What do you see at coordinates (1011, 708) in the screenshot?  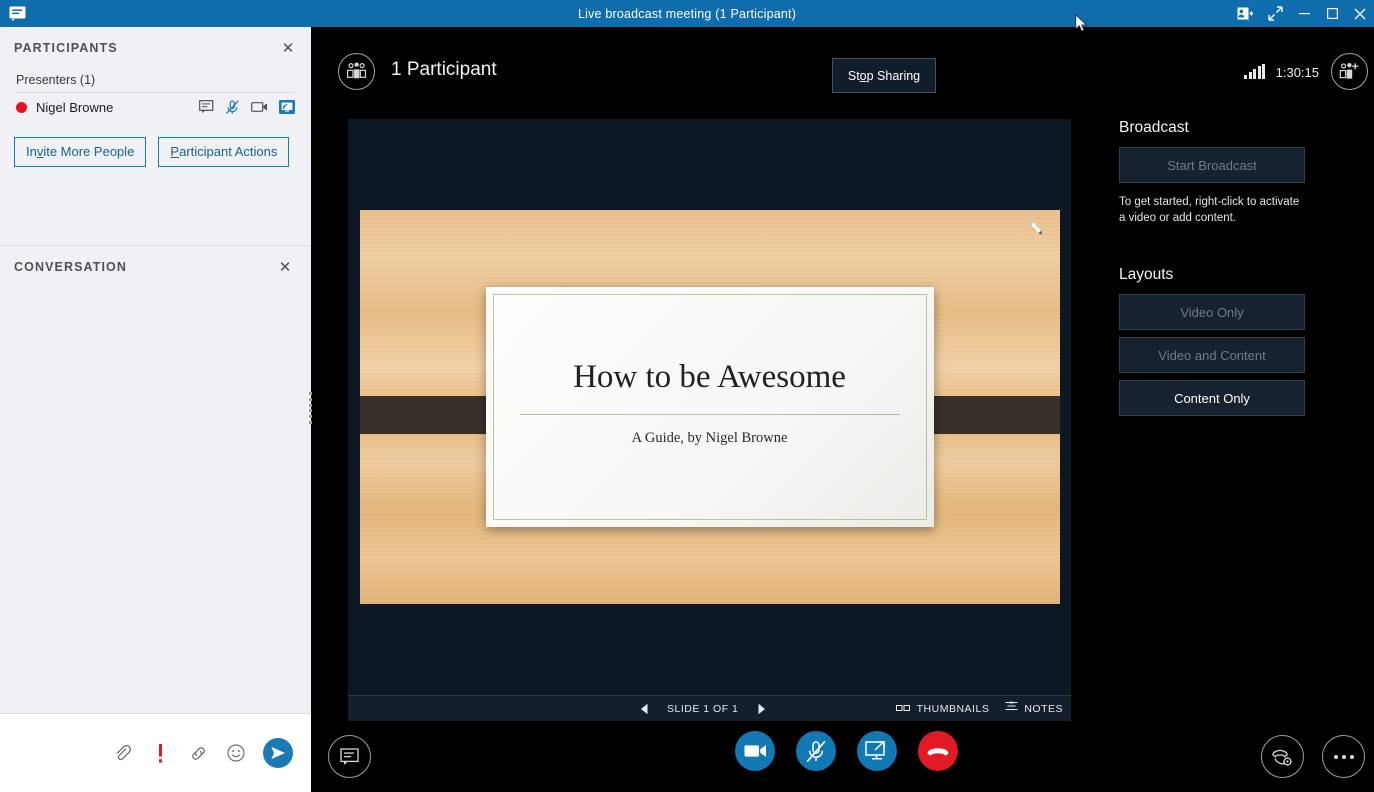 I see `notes-icon` at bounding box center [1011, 708].